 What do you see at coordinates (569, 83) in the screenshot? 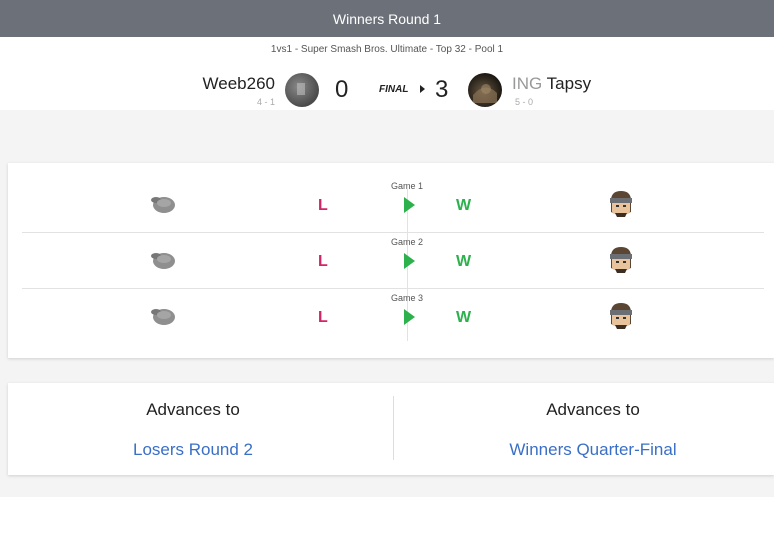
I see `player2-name: Tapsy` at bounding box center [569, 83].